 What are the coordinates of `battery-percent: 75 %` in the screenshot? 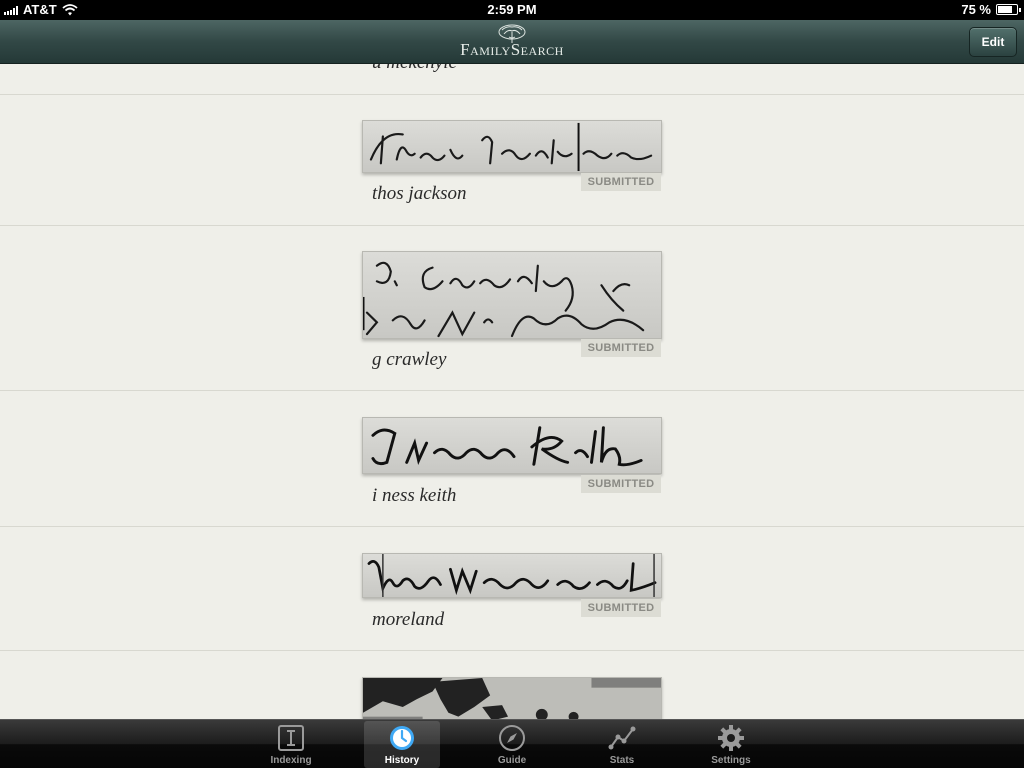 It's located at (976, 9).